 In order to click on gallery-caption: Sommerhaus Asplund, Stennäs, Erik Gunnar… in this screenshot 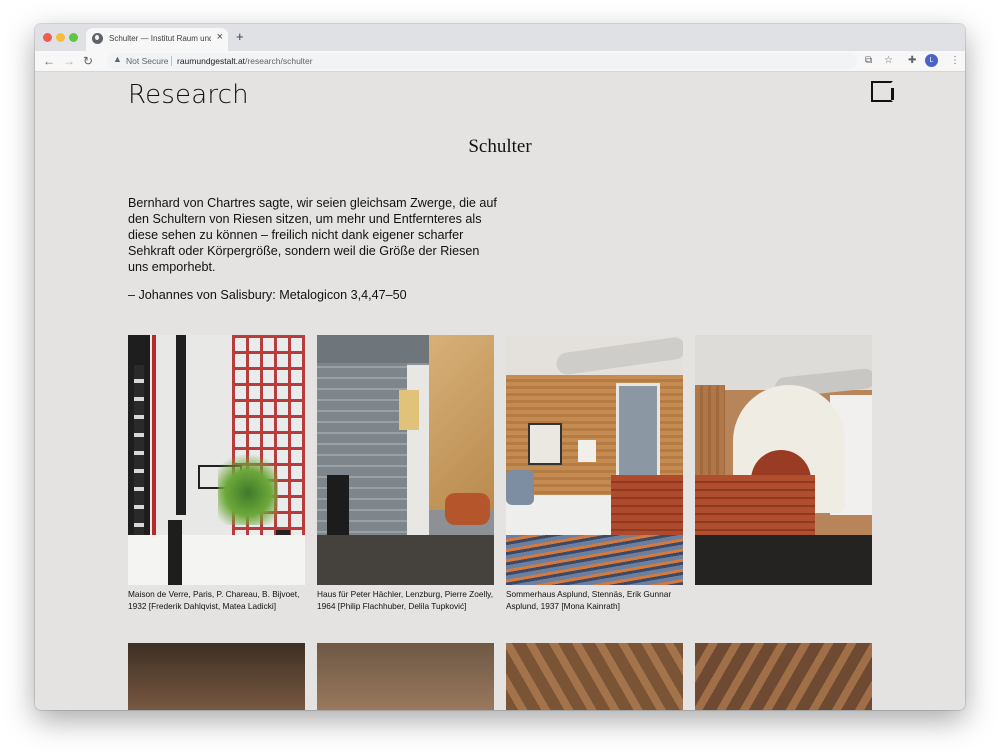, I will do `click(589, 600)`.